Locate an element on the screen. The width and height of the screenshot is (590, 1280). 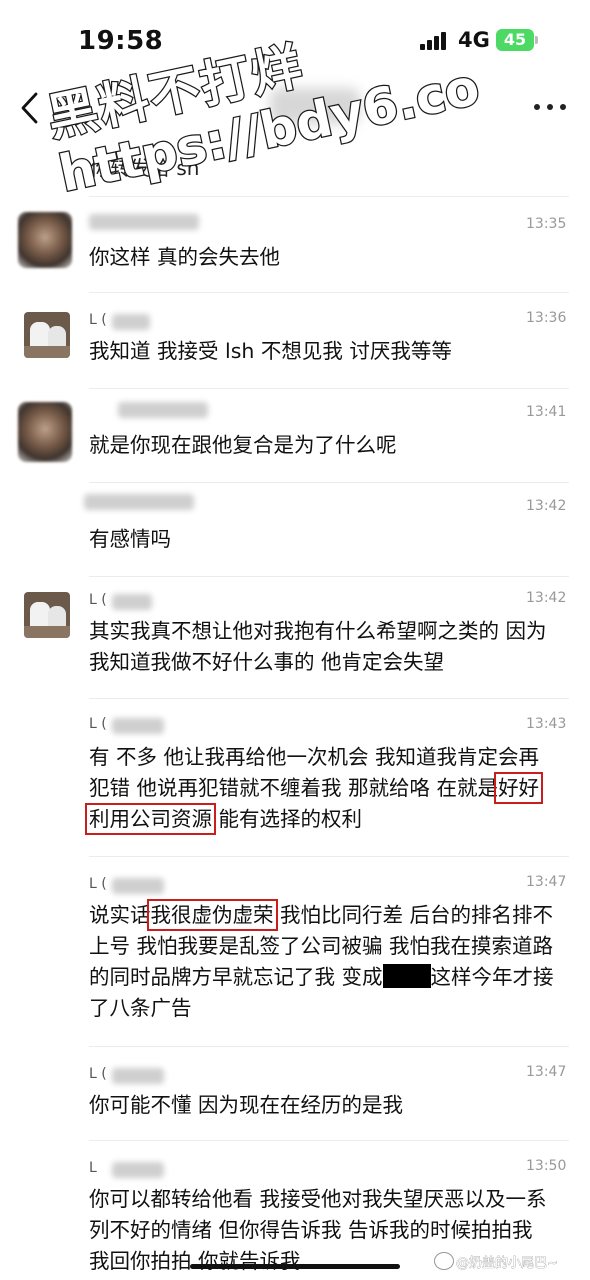
status-time: 19:58 is located at coordinates (121, 41).